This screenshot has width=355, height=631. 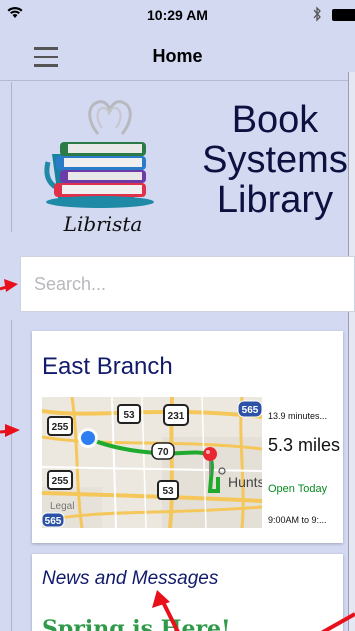 I want to click on library-title-line: Library, so click(x=275, y=200).